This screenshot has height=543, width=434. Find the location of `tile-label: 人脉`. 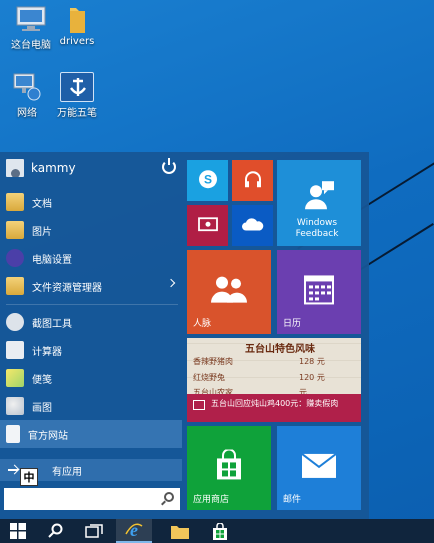

tile-label: 人脉 is located at coordinates (202, 324).